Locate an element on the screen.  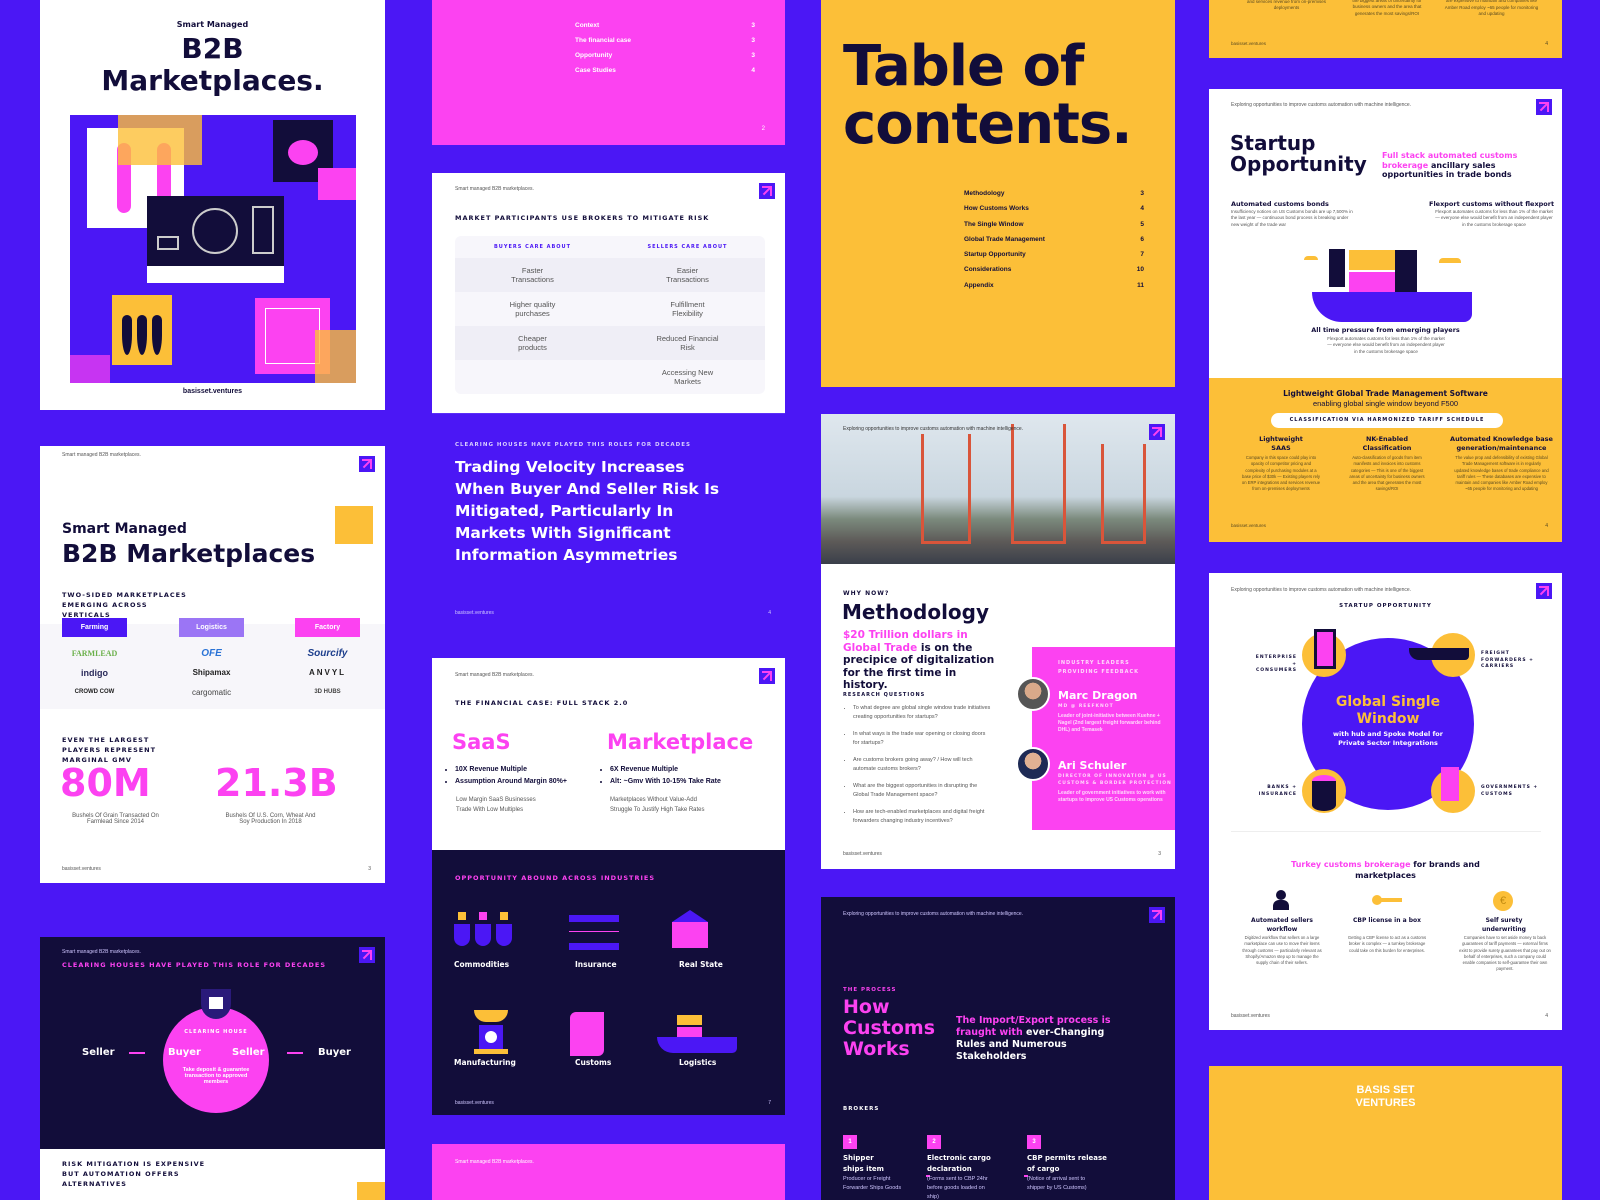
cloud is located at coordinates (1450, 260).